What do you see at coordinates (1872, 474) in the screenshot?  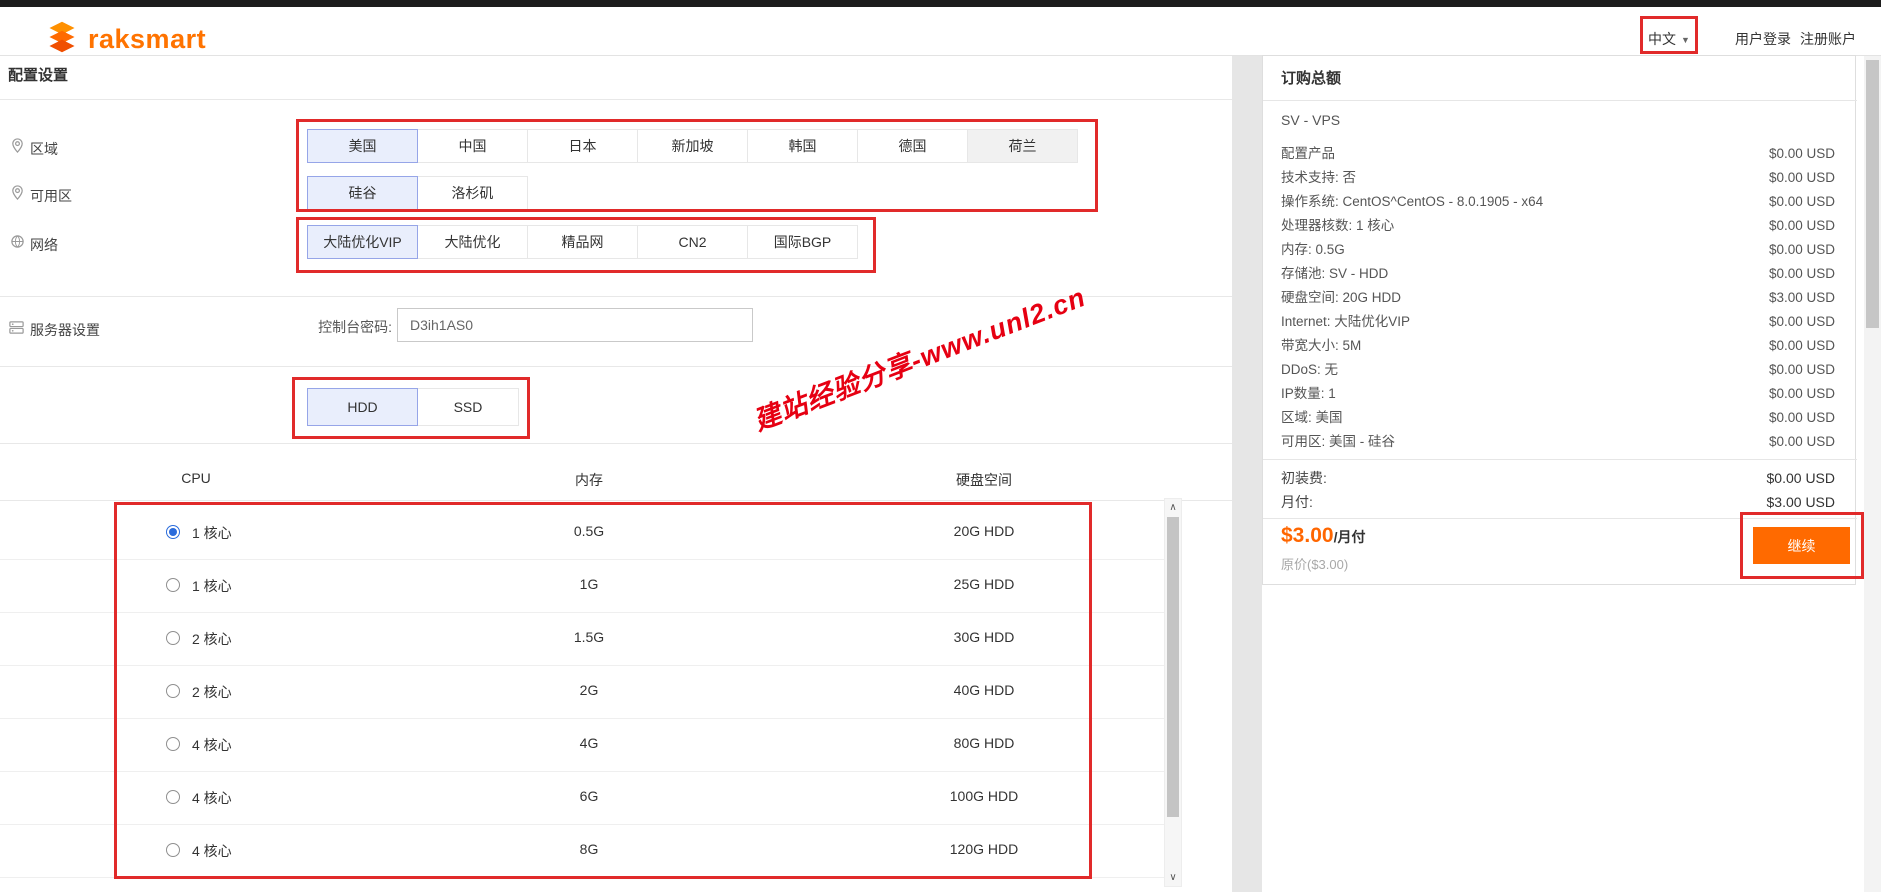 I see `page-scrollbar` at bounding box center [1872, 474].